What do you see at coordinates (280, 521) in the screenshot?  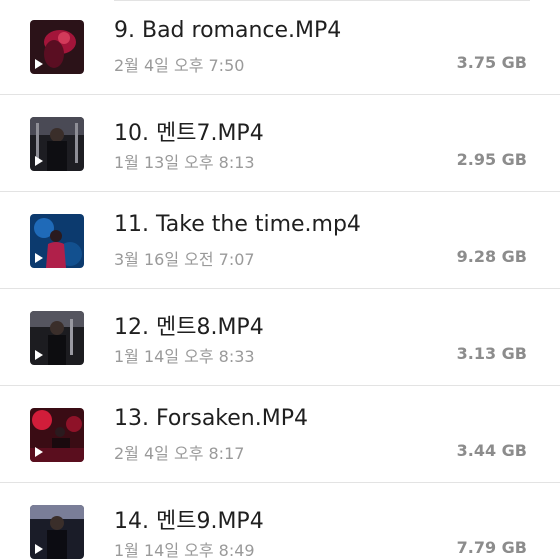 I see `list-item: 14. 멘트9.MP4 1월 14일 오후 8:49 7.79 GB` at bounding box center [280, 521].